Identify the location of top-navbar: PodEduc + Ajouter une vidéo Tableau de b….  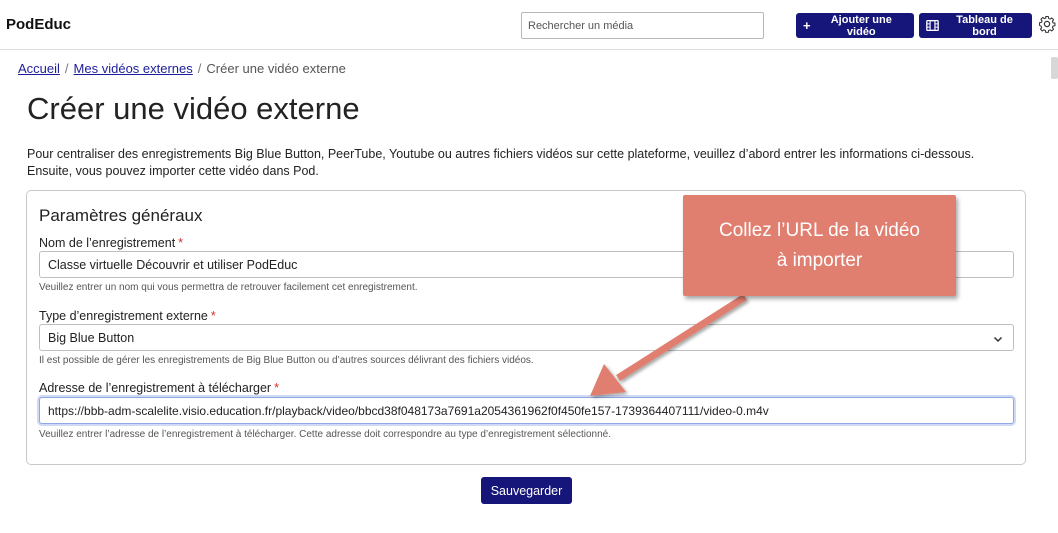
(529, 25).